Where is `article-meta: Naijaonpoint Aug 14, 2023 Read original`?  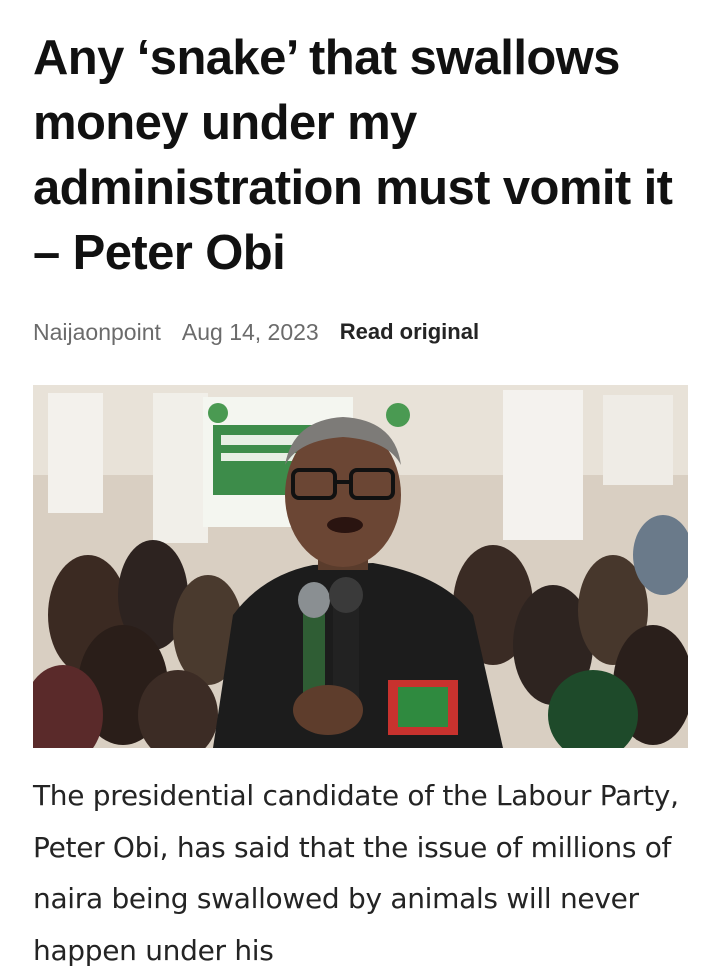 article-meta: Naijaonpoint Aug 14, 2023 Read original is located at coordinates (256, 332).